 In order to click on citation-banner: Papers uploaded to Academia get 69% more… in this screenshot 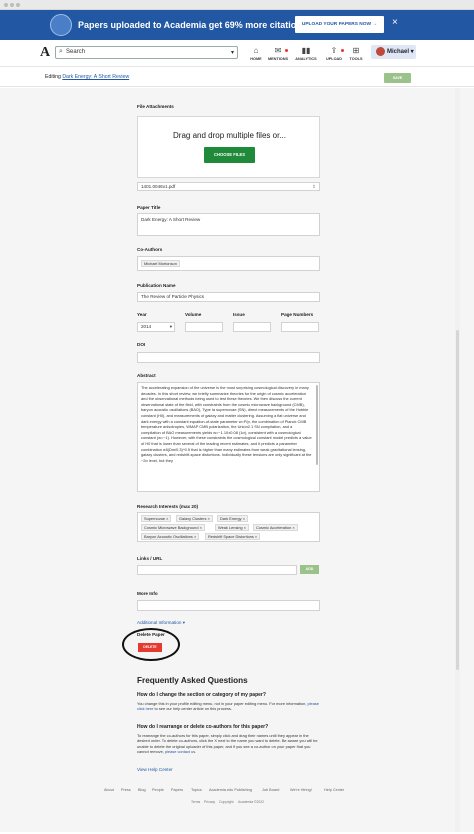, I will do `click(237, 25)`.